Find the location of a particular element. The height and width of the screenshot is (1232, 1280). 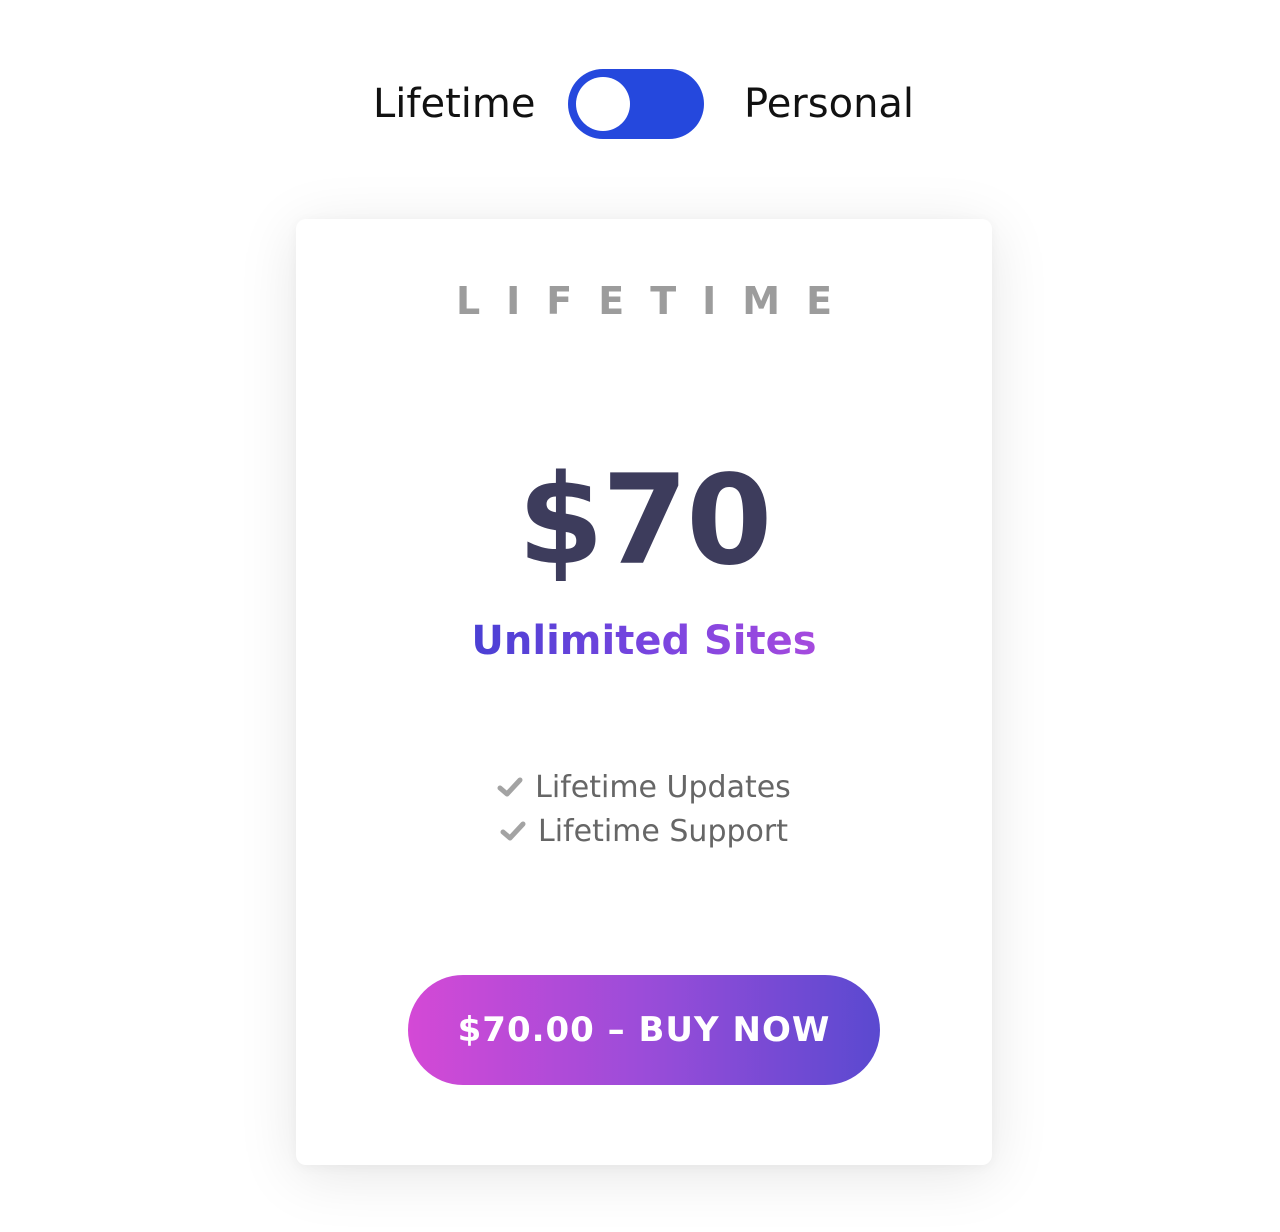

feature-item: Lifetime Support is located at coordinates (644, 831).